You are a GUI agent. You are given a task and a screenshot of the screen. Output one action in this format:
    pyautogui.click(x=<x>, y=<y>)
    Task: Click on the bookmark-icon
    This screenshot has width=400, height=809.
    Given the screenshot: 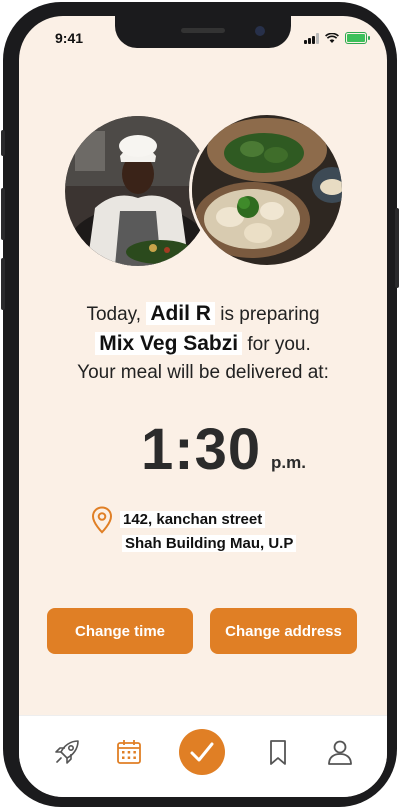 What is the action you would take?
    pyautogui.click(x=278, y=752)
    